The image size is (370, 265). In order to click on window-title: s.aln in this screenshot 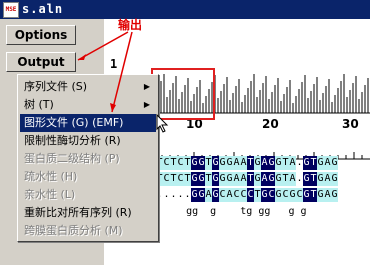, I will do `click(43, 9)`.